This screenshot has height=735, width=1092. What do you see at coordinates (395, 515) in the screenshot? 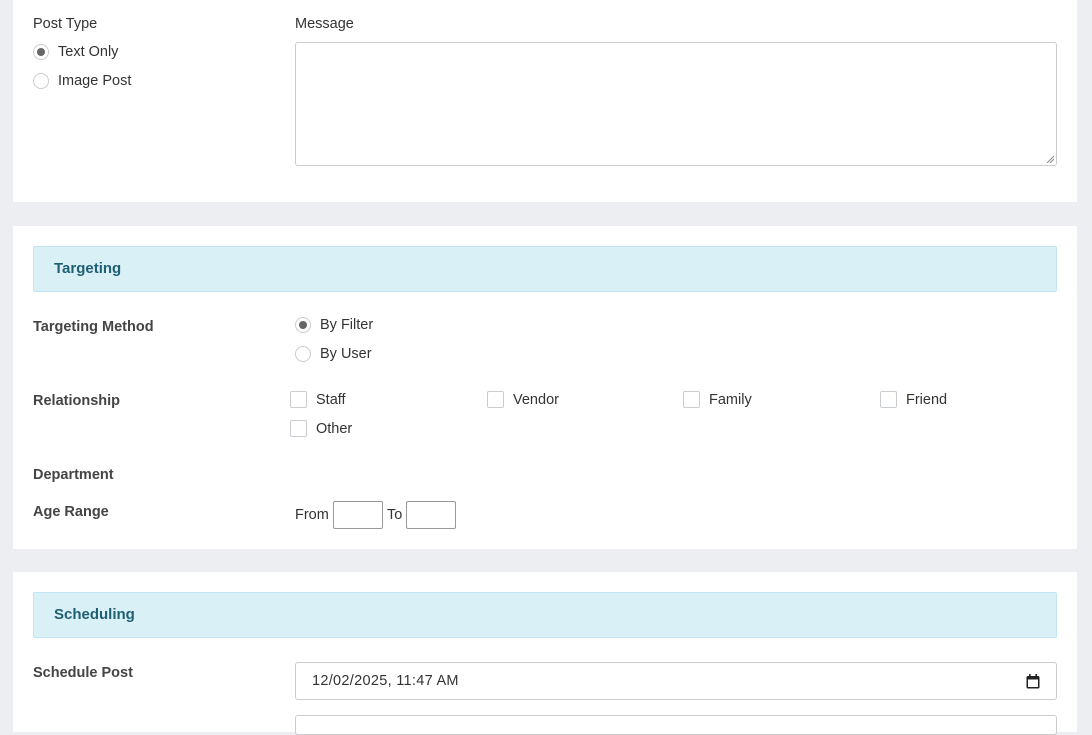
I see `to-label: To` at bounding box center [395, 515].